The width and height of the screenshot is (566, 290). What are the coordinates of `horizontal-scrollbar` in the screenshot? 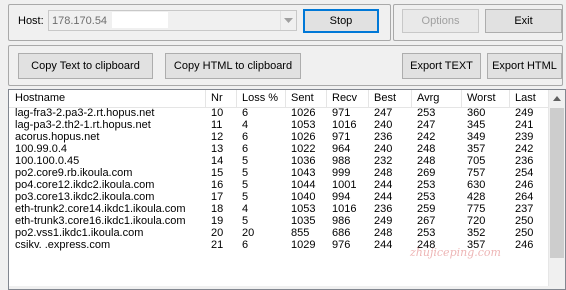 It's located at (279, 287).